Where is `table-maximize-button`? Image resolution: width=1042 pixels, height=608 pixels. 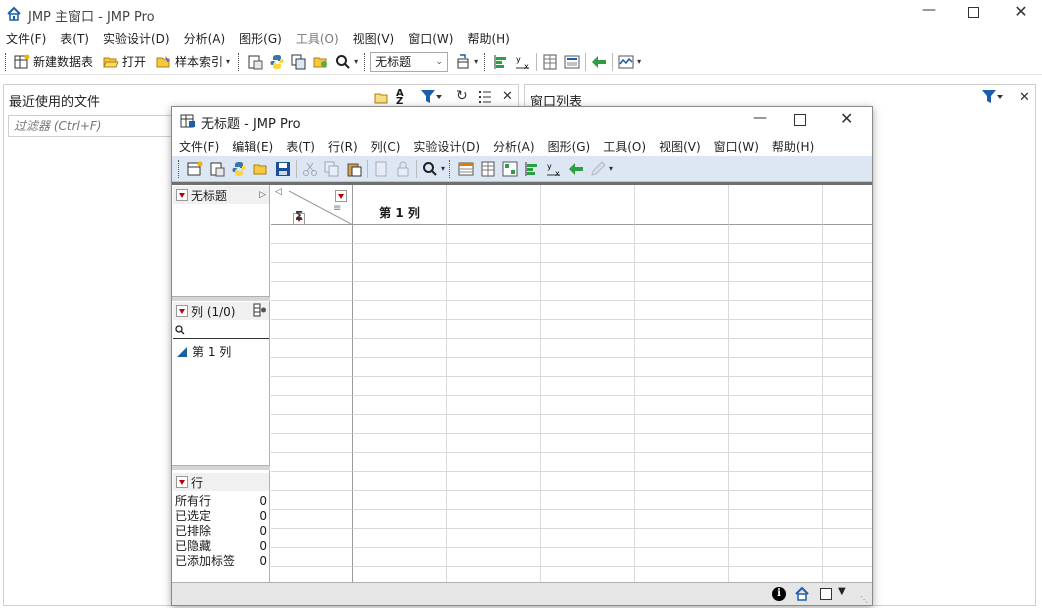
table-maximize-button is located at coordinates (800, 120).